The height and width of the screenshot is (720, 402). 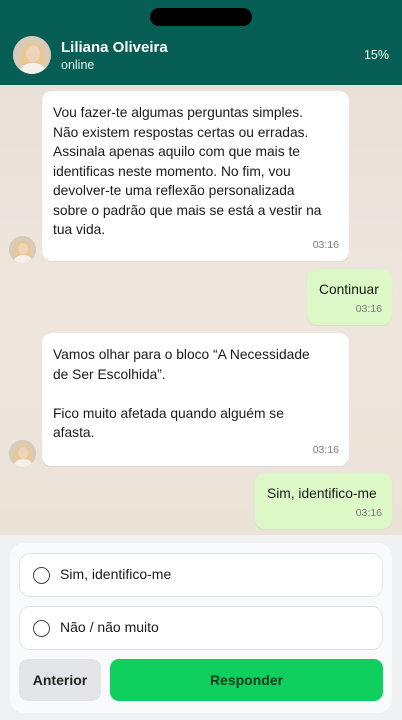 What do you see at coordinates (116, 574) in the screenshot?
I see `option-label: Sim, identifico-me` at bounding box center [116, 574].